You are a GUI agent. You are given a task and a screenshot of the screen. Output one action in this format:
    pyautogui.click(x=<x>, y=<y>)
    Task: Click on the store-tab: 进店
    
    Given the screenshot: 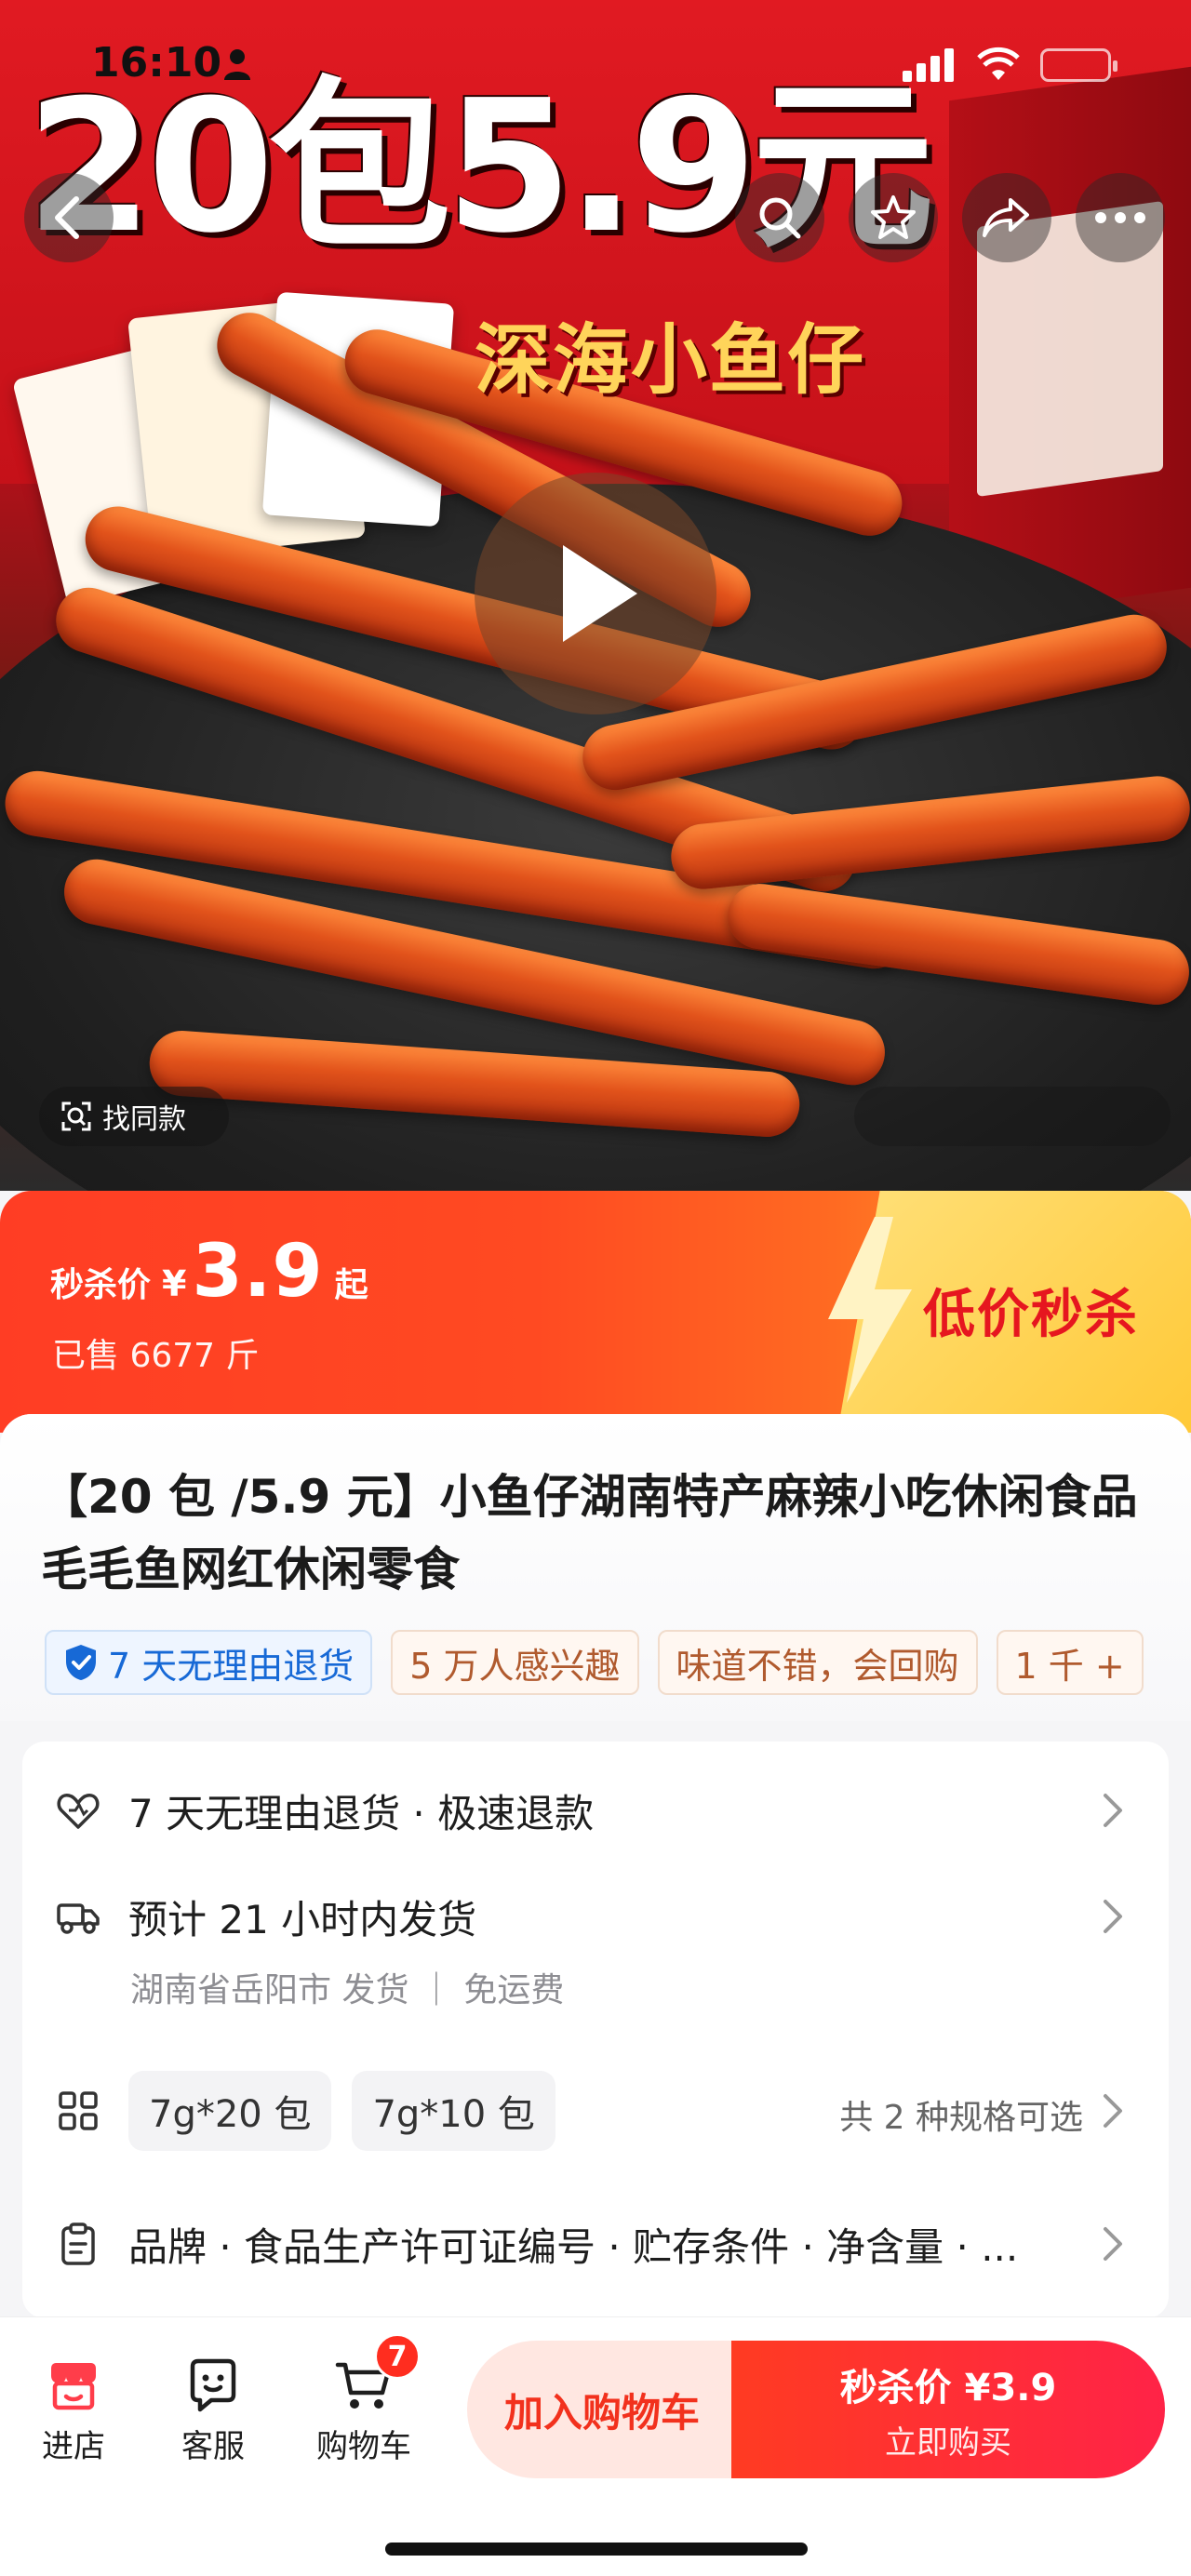 What is the action you would take?
    pyautogui.click(x=73, y=2411)
    